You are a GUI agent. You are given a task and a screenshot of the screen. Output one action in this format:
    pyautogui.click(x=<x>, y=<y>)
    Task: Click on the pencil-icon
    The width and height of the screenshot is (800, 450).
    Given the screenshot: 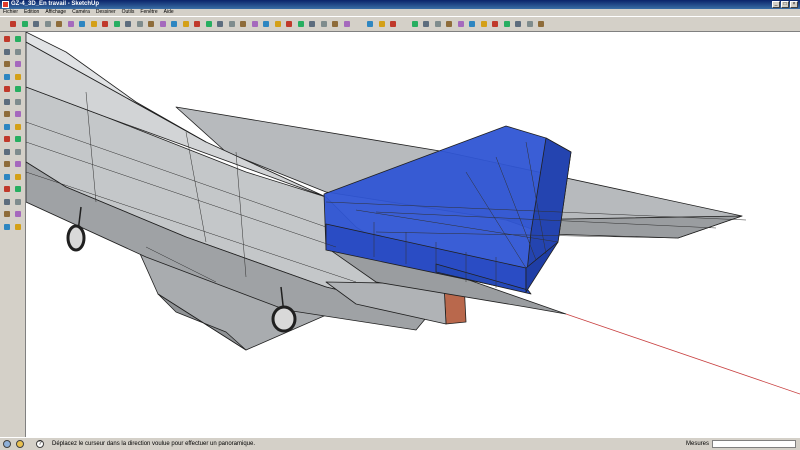 What is the action you would take?
    pyautogui.click(x=25, y=24)
    